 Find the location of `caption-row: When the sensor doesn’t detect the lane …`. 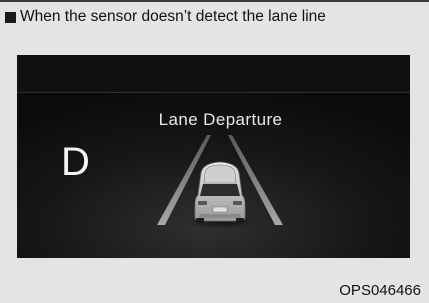

caption-row: When the sensor doesn’t detect the lane … is located at coordinates (165, 17).